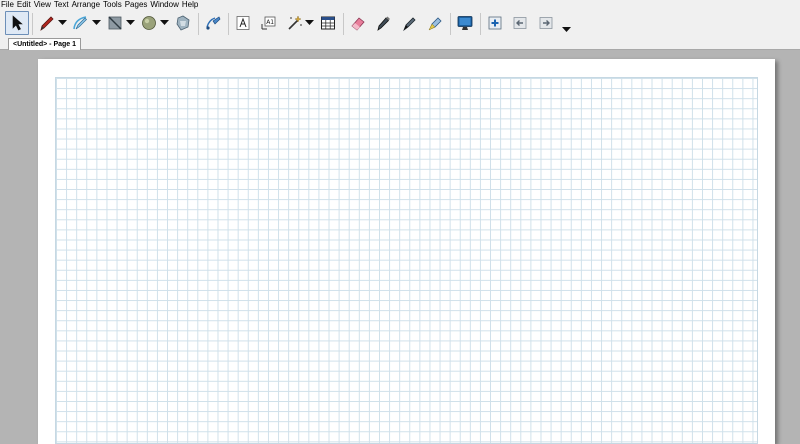  I want to click on toolbar: A1, so click(400, 23).